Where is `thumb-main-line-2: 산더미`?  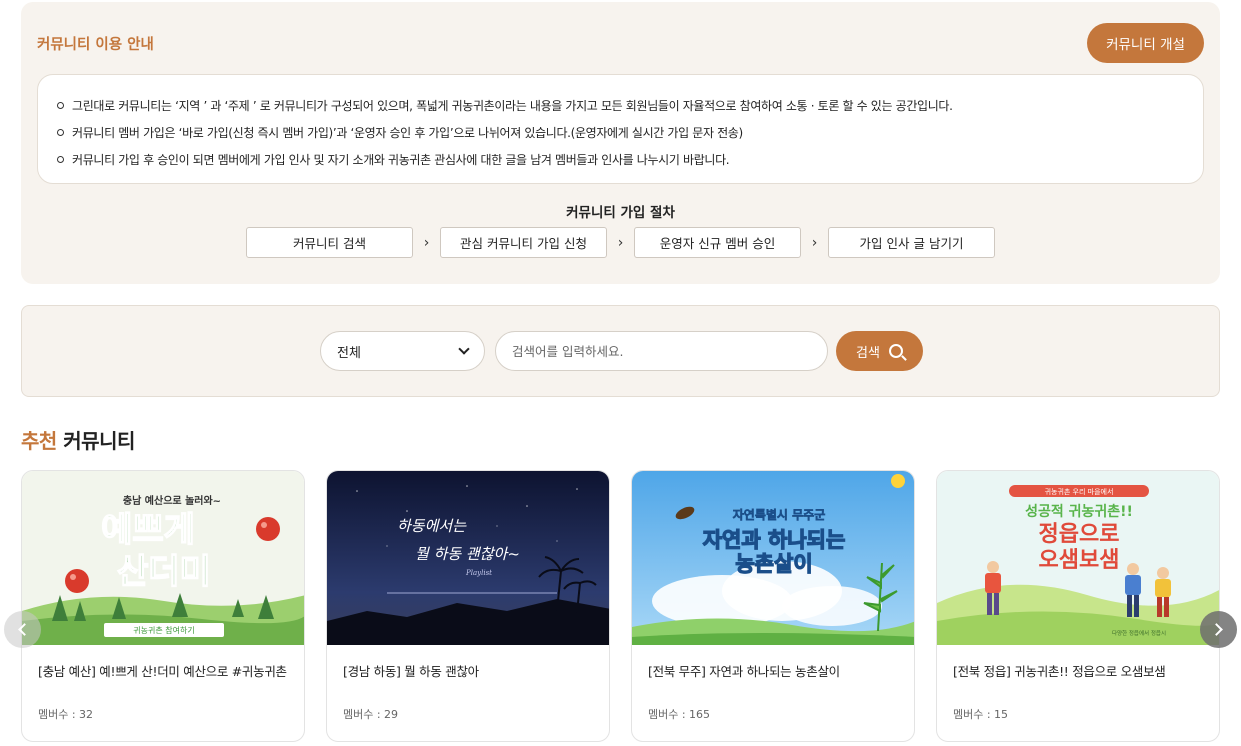 thumb-main-line-2: 산더미 is located at coordinates (164, 572).